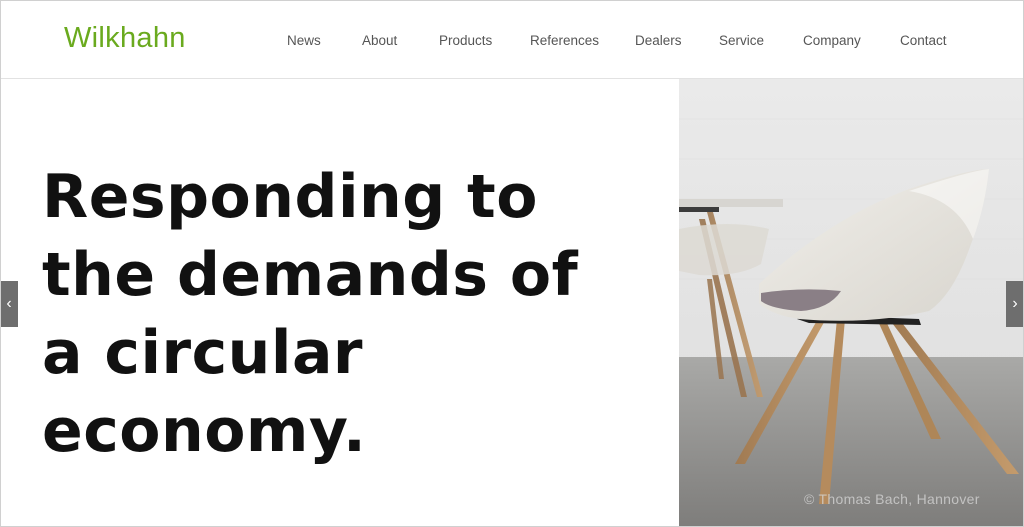 Image resolution: width=1024 pixels, height=527 pixels. Describe the element at coordinates (310, 275) in the screenshot. I see `headline-line-2: the demands of` at that location.